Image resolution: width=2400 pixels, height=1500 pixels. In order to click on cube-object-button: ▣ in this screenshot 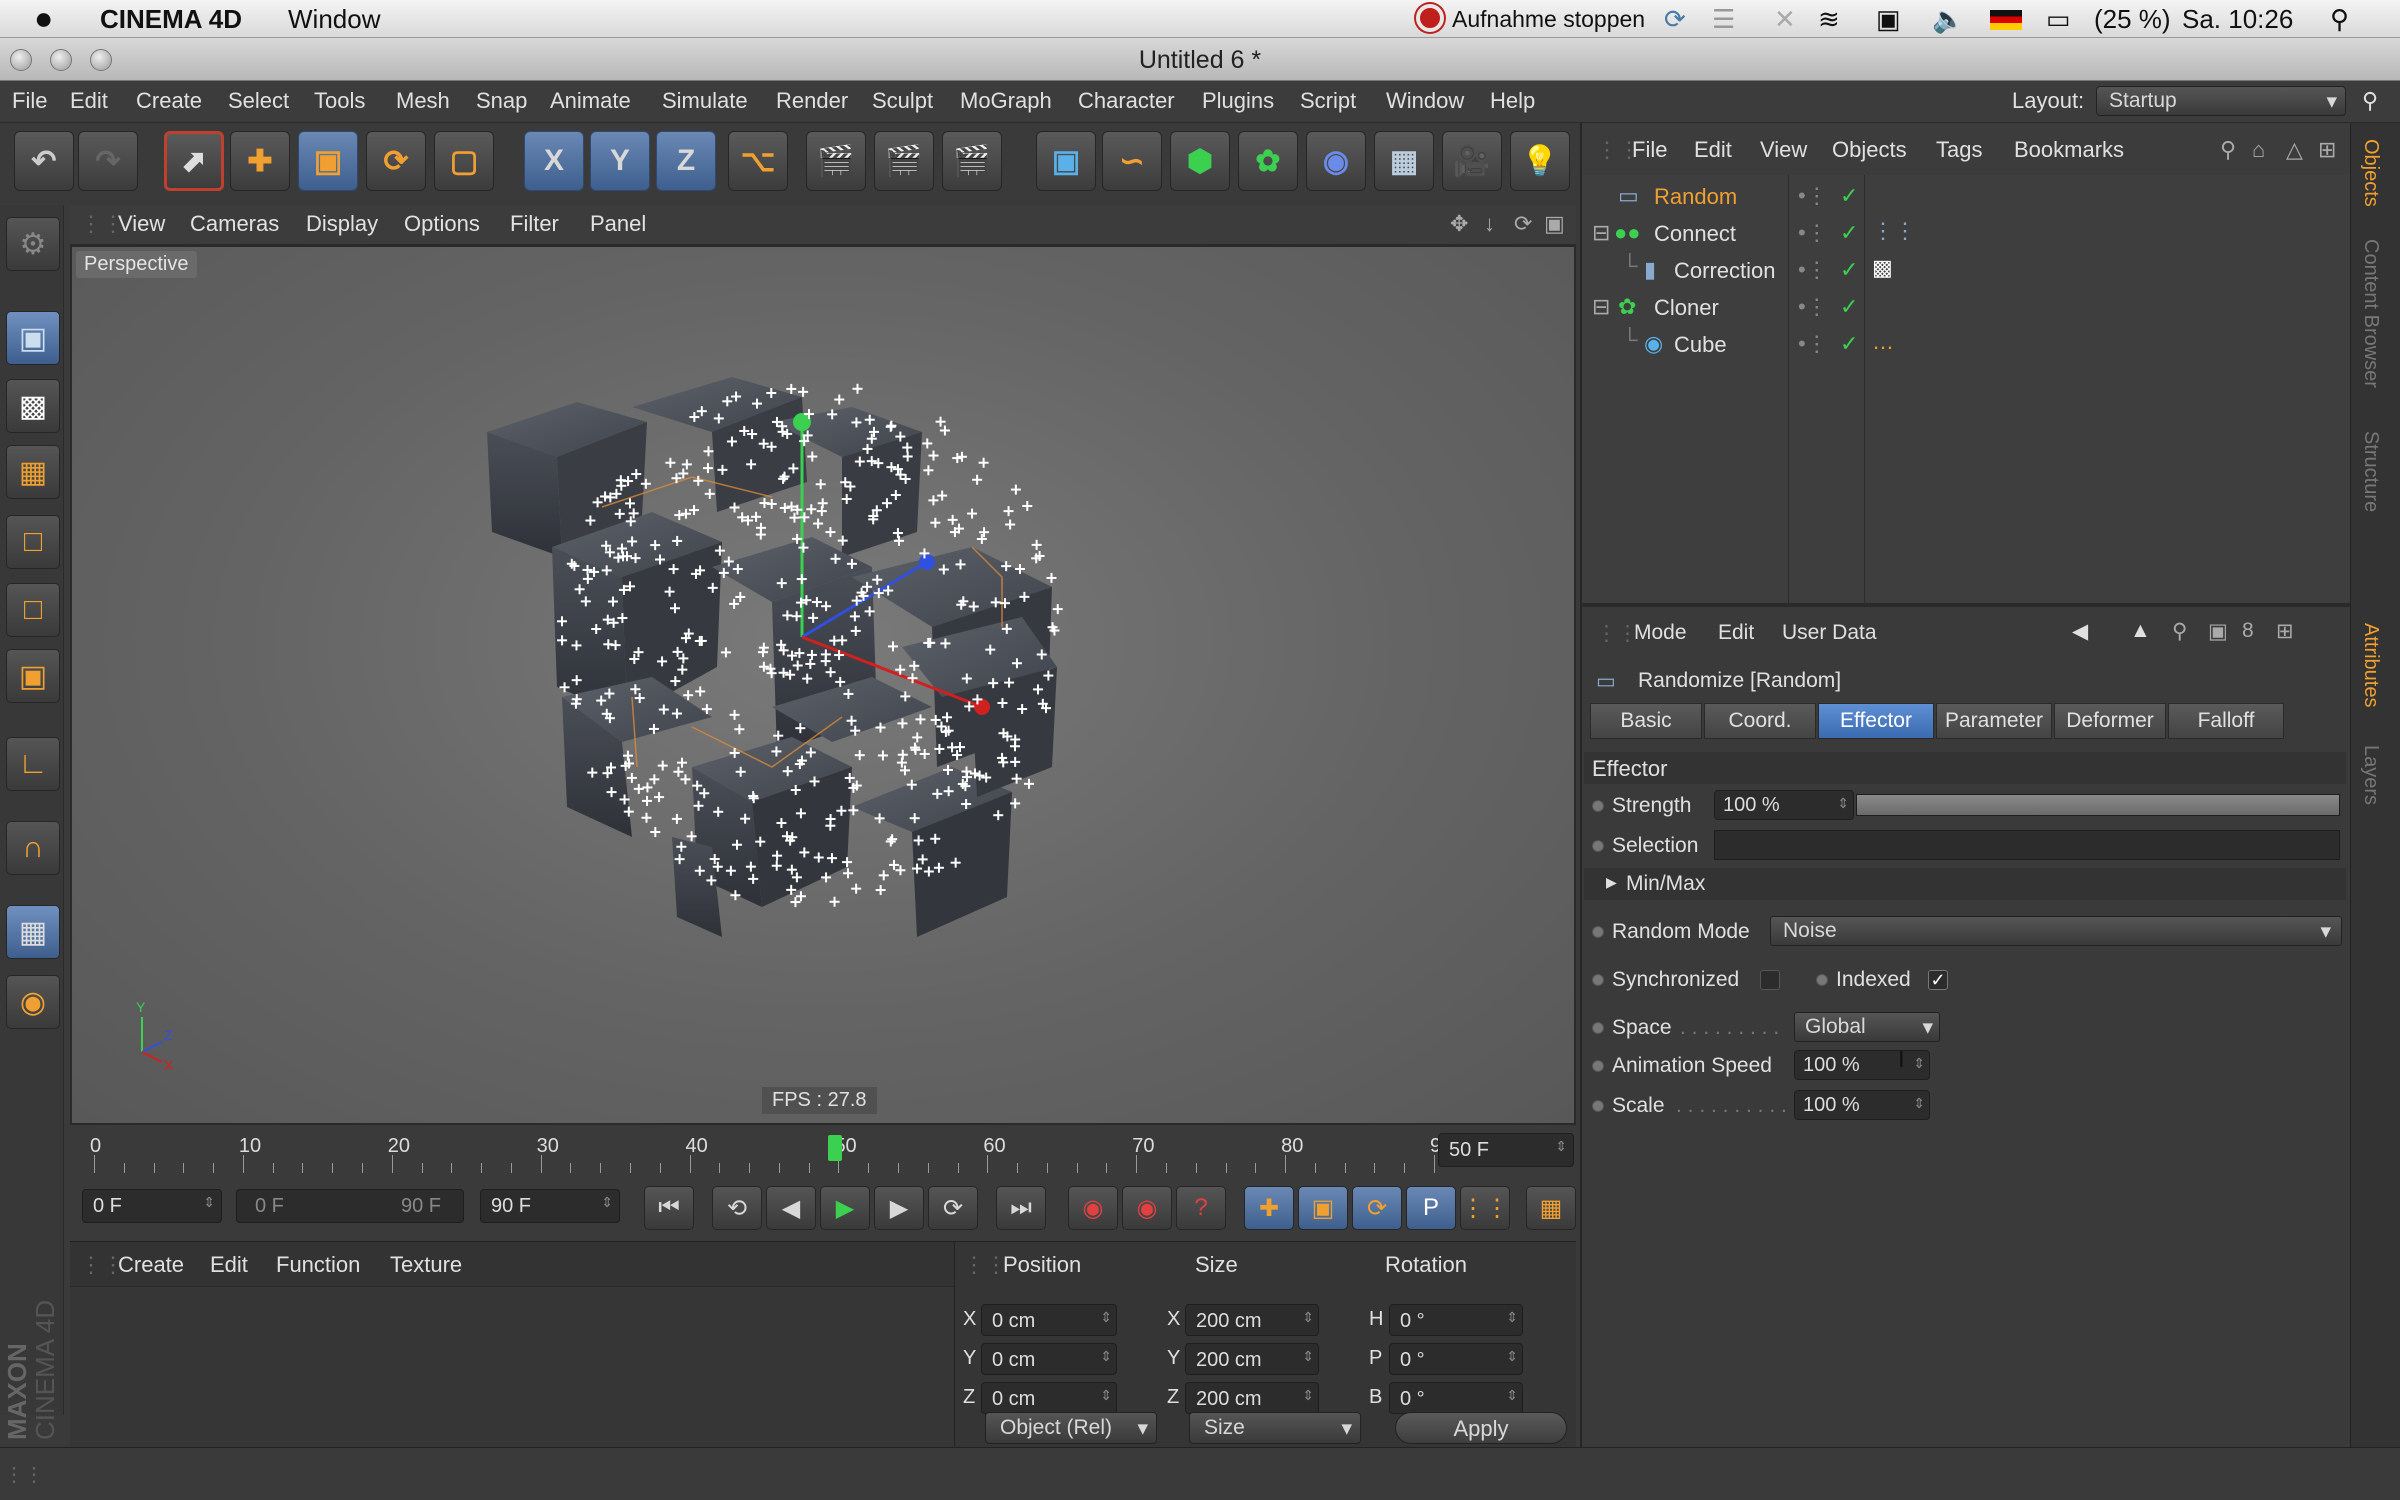, I will do `click(1066, 161)`.